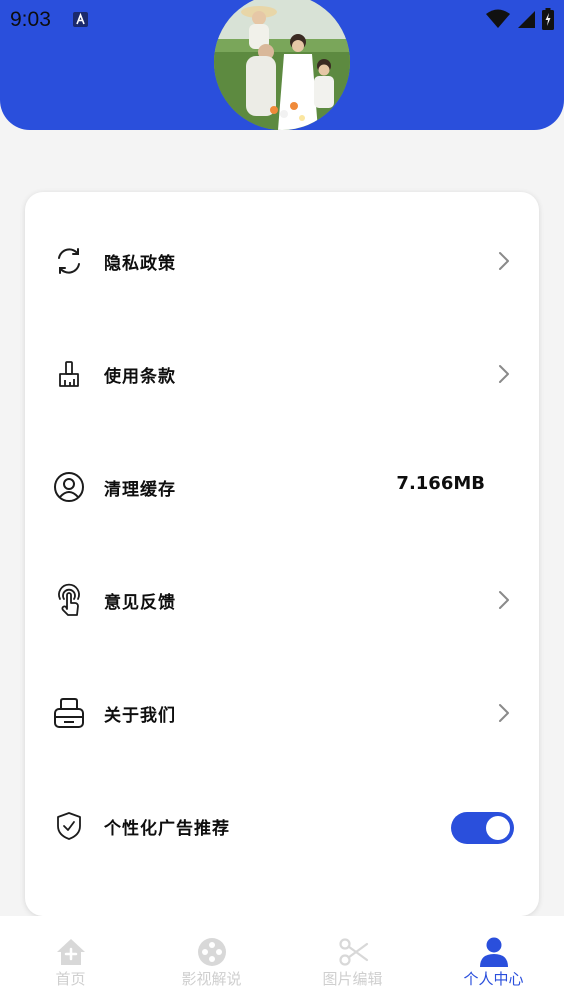  What do you see at coordinates (69, 600) in the screenshot?
I see `touch-icon` at bounding box center [69, 600].